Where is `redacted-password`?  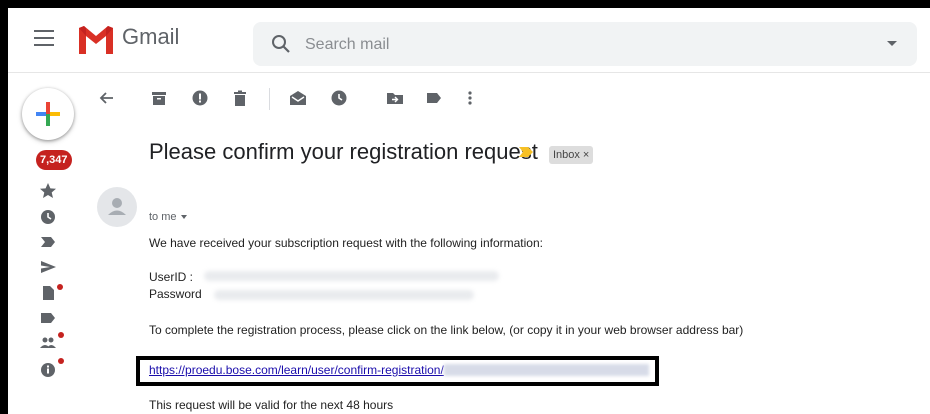
redacted-password is located at coordinates (344, 295).